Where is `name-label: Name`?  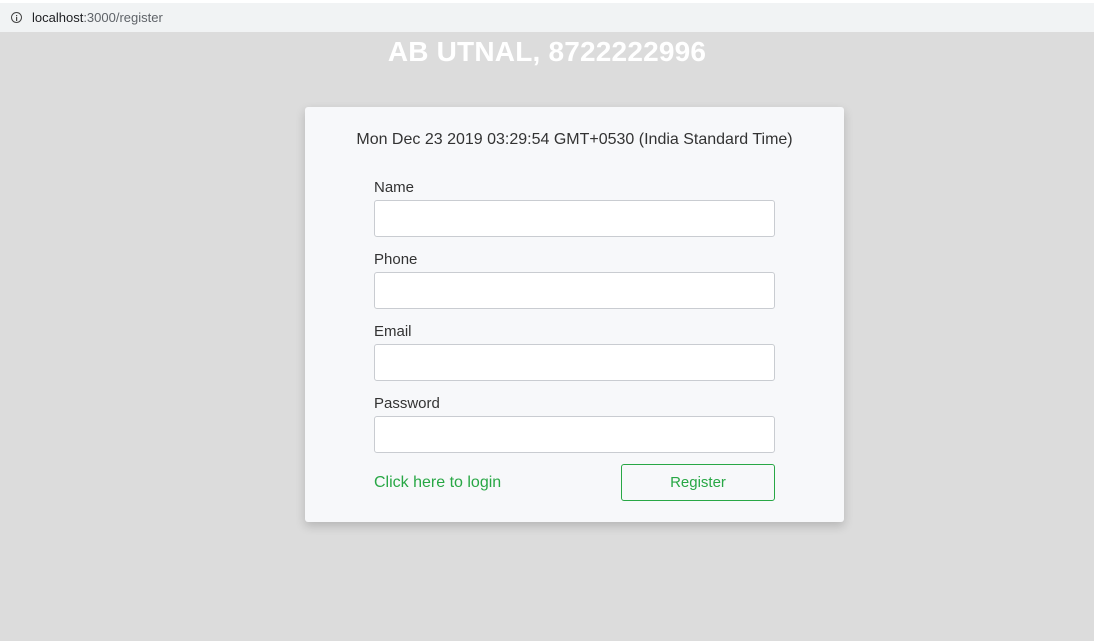 name-label: Name is located at coordinates (394, 187).